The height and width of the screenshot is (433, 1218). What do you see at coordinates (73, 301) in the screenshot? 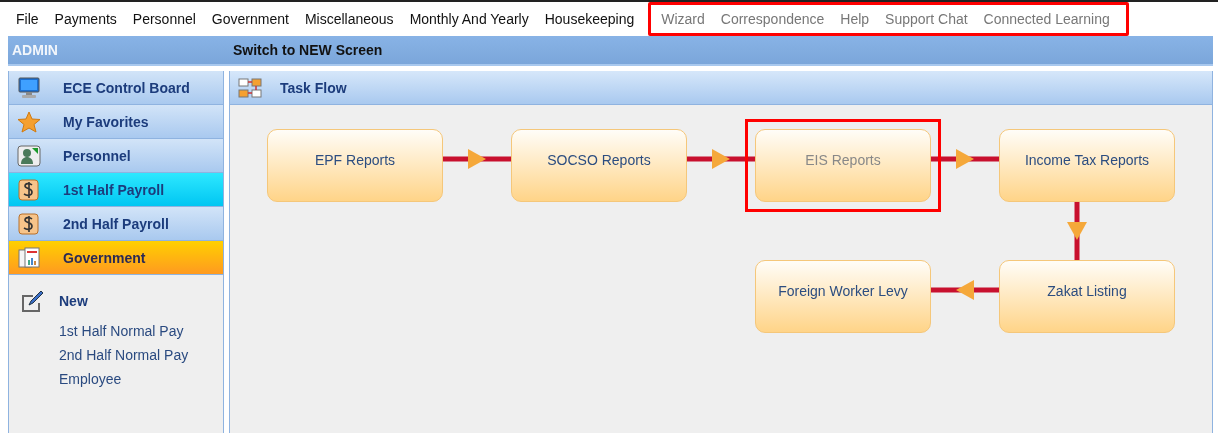
I see `new-action: New` at bounding box center [73, 301].